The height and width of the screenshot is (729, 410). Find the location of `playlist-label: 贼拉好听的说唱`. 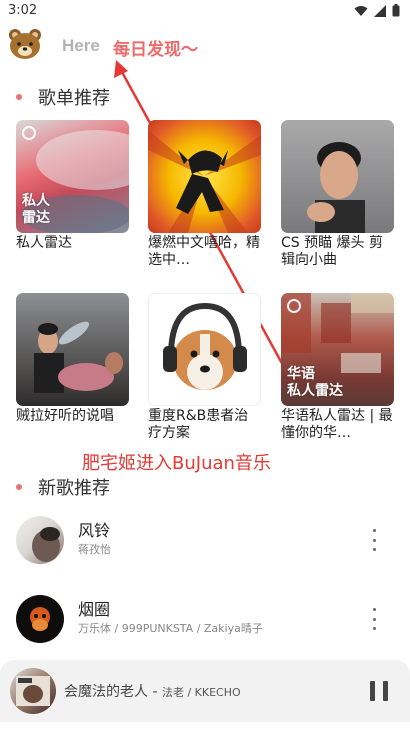

playlist-label: 贼拉好听的说唱 is located at coordinates (65, 416).